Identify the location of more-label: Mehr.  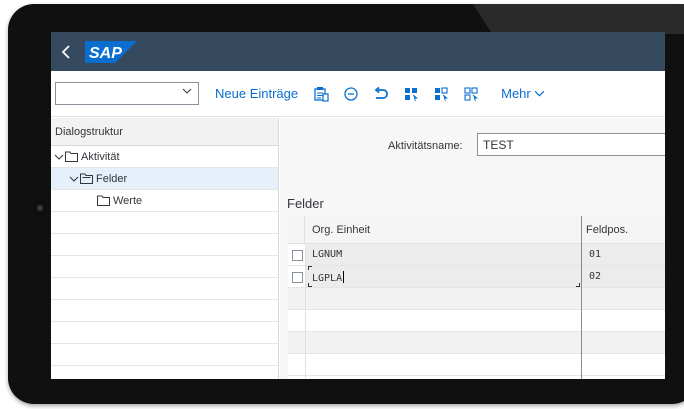
(516, 93).